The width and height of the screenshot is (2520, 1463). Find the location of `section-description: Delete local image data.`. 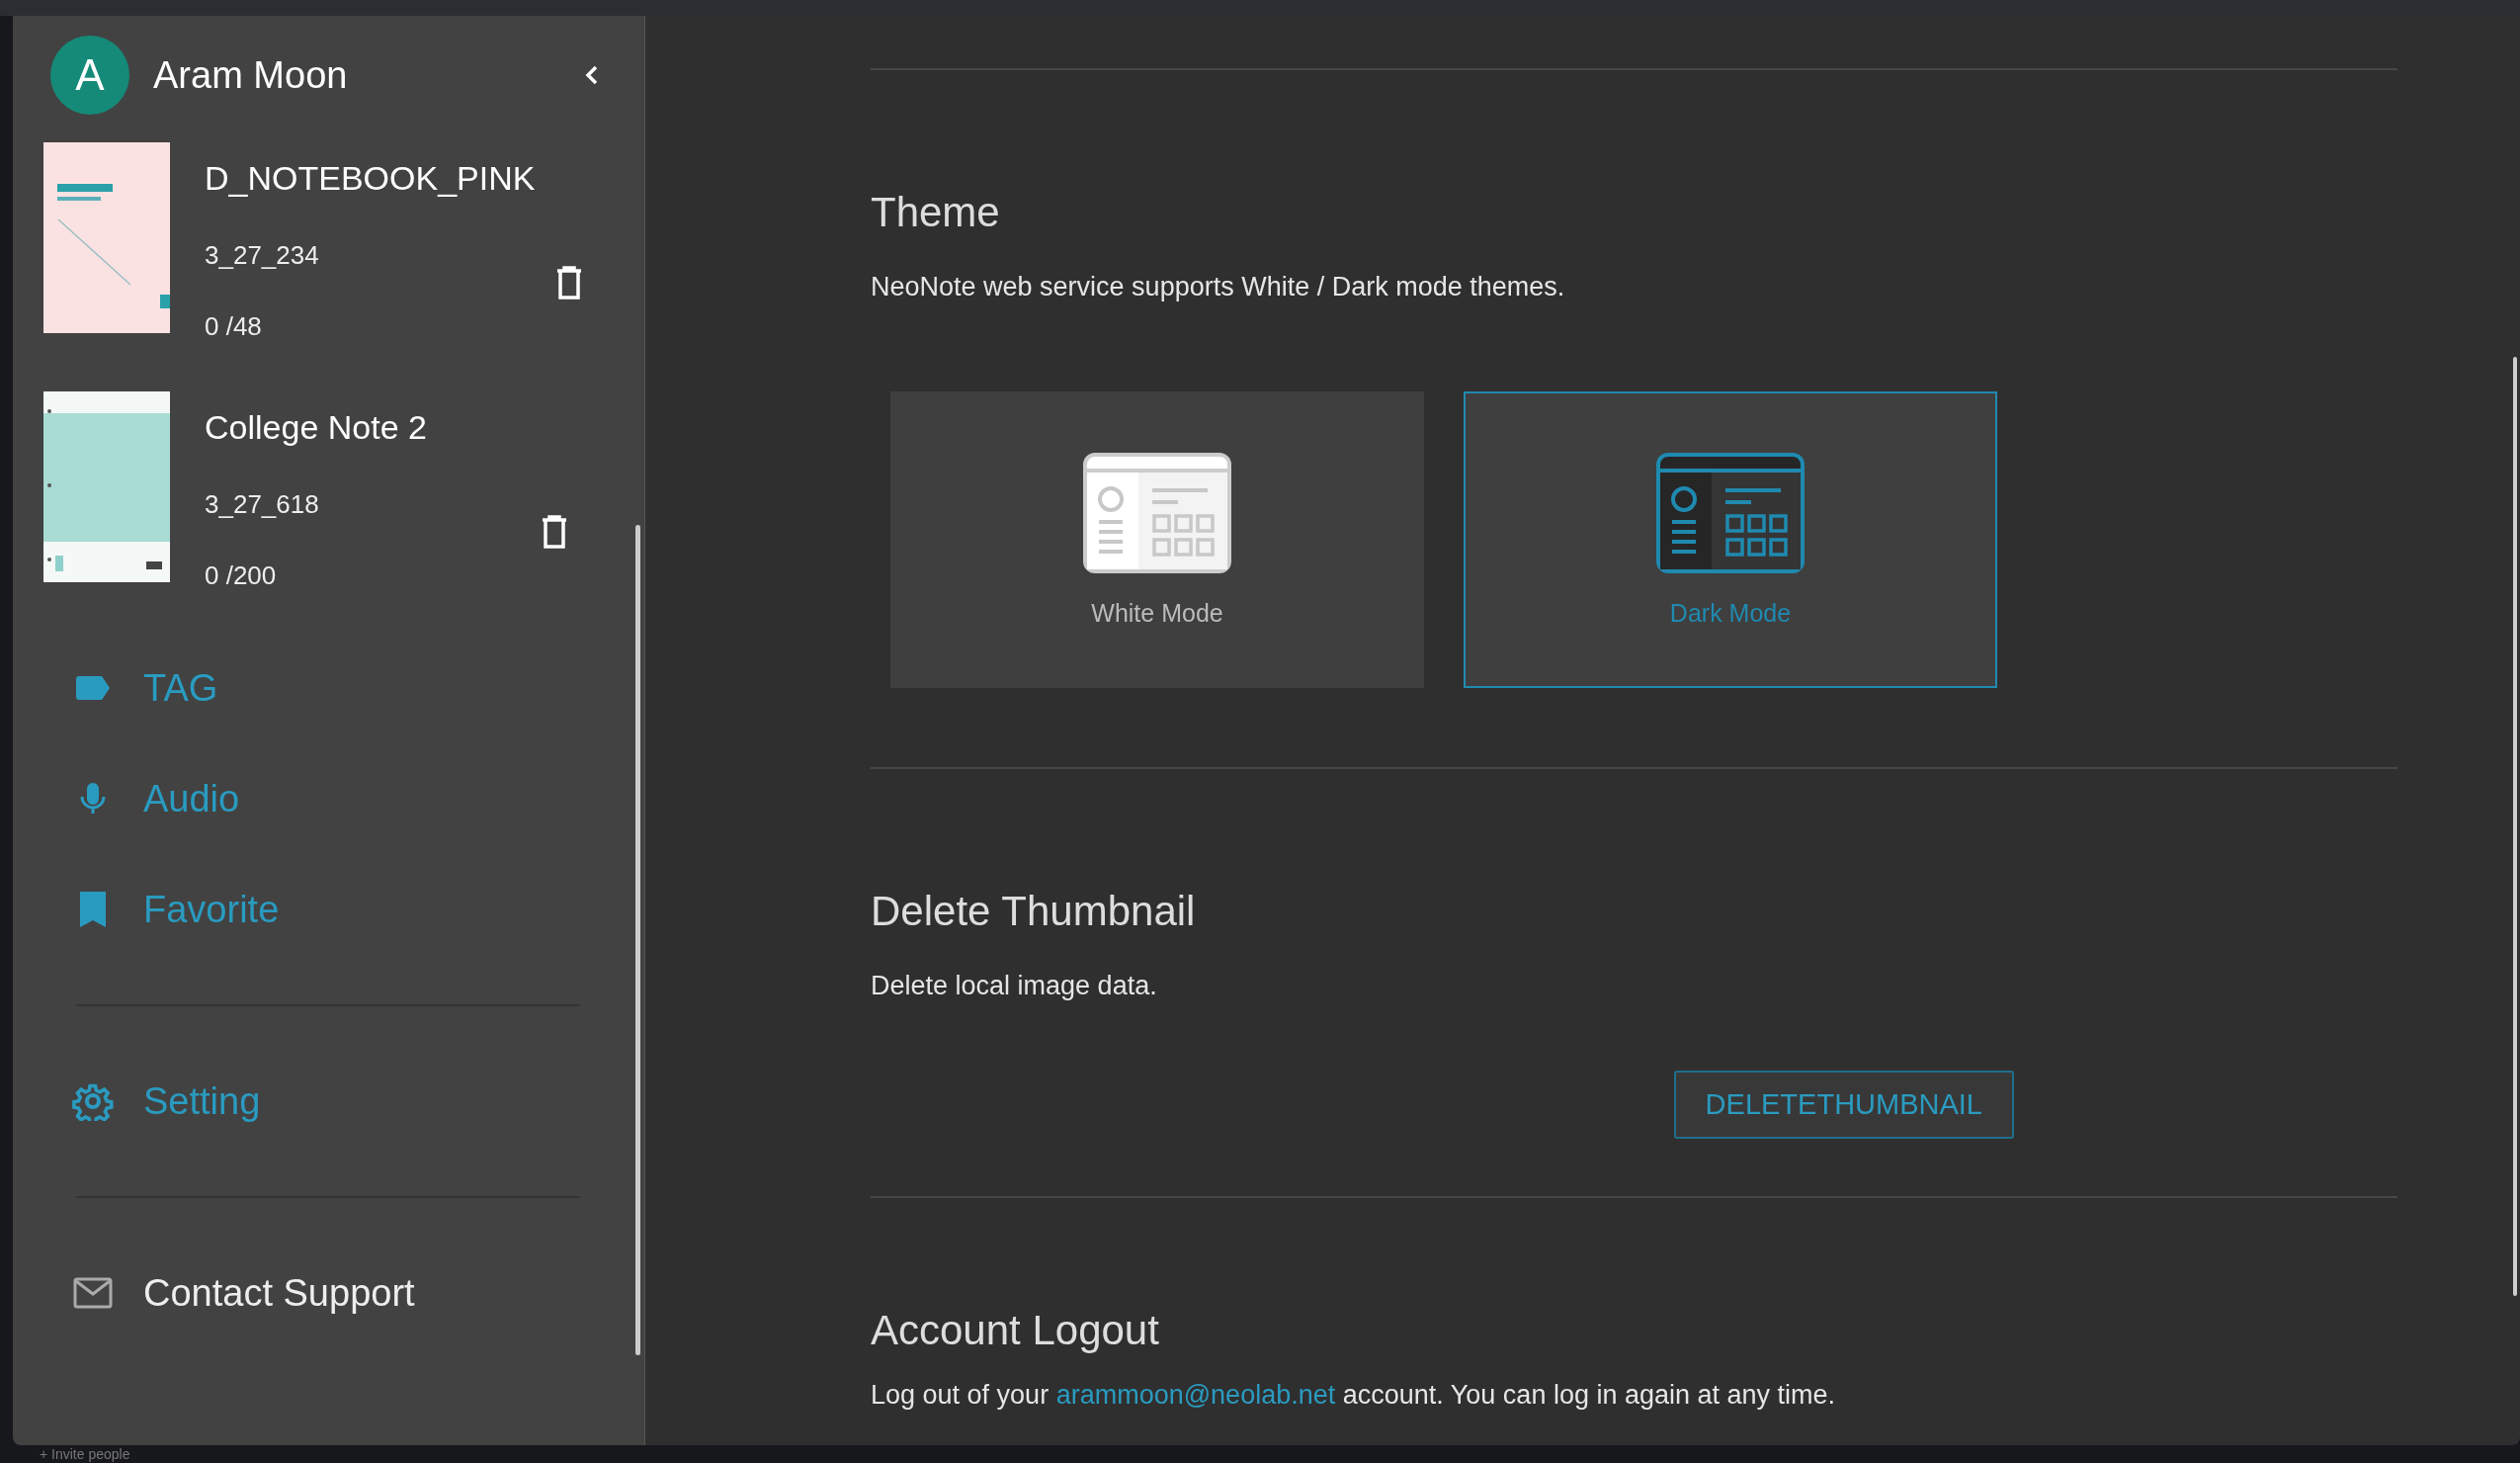

section-description: Delete local image data. is located at coordinates (1014, 986).